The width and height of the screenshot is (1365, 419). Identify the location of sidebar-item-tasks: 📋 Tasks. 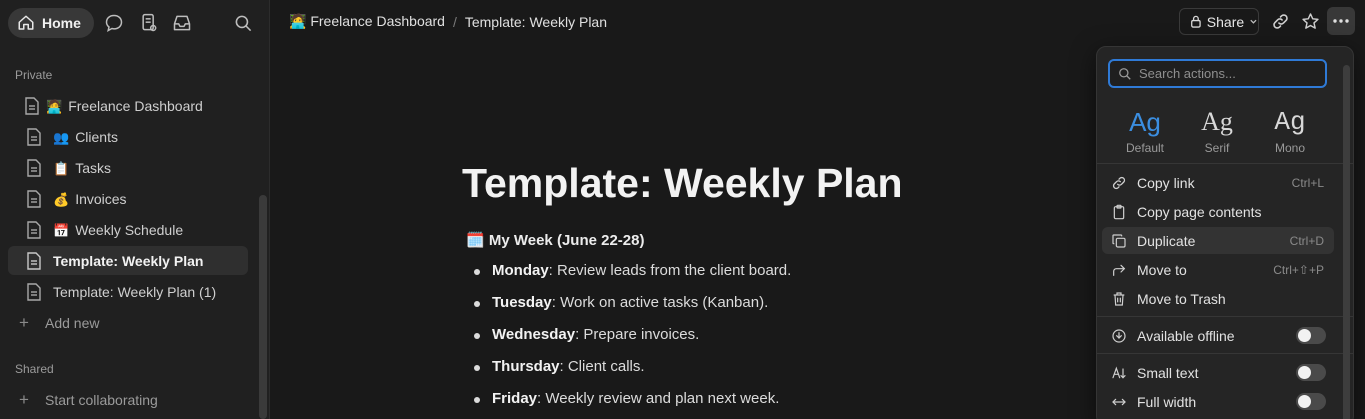
(128, 167).